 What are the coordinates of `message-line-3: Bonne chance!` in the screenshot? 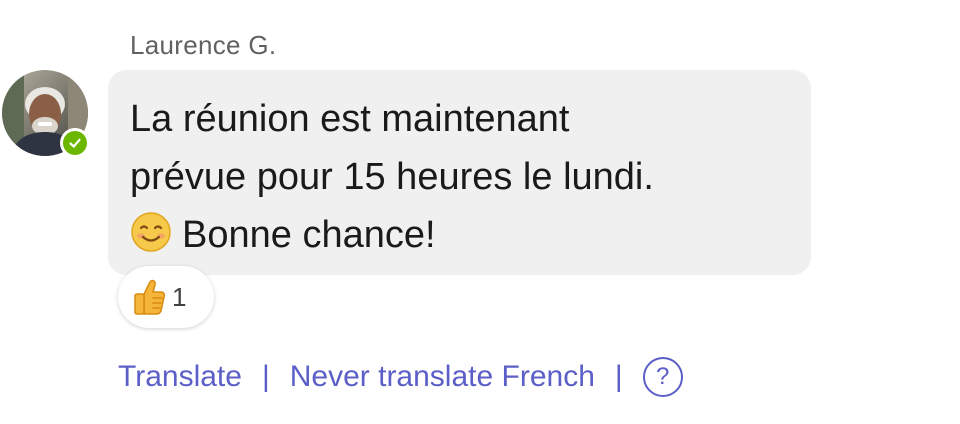 It's located at (460, 235).